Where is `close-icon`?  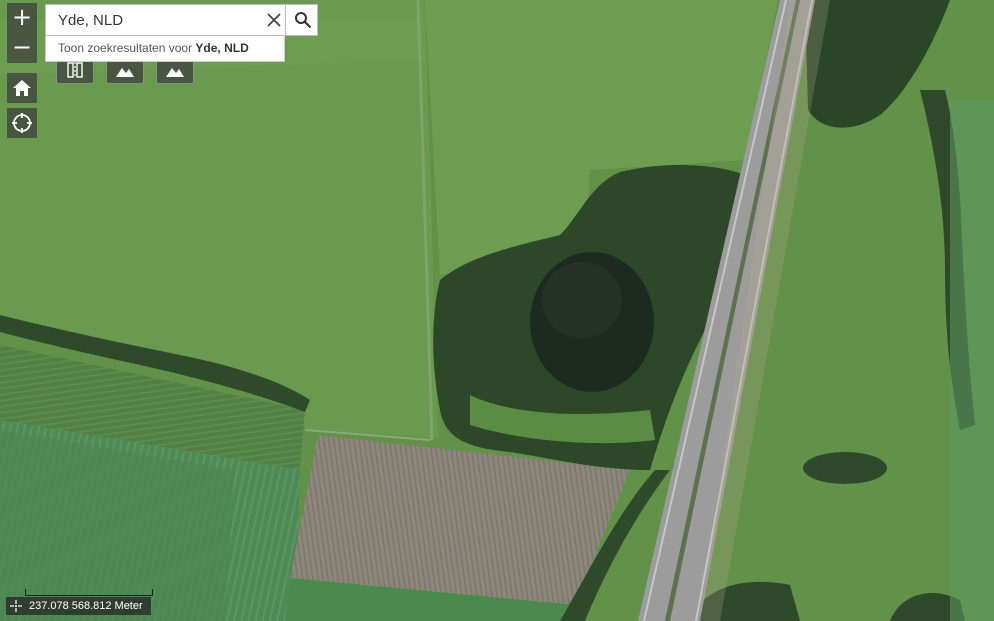
close-icon is located at coordinates (274, 20).